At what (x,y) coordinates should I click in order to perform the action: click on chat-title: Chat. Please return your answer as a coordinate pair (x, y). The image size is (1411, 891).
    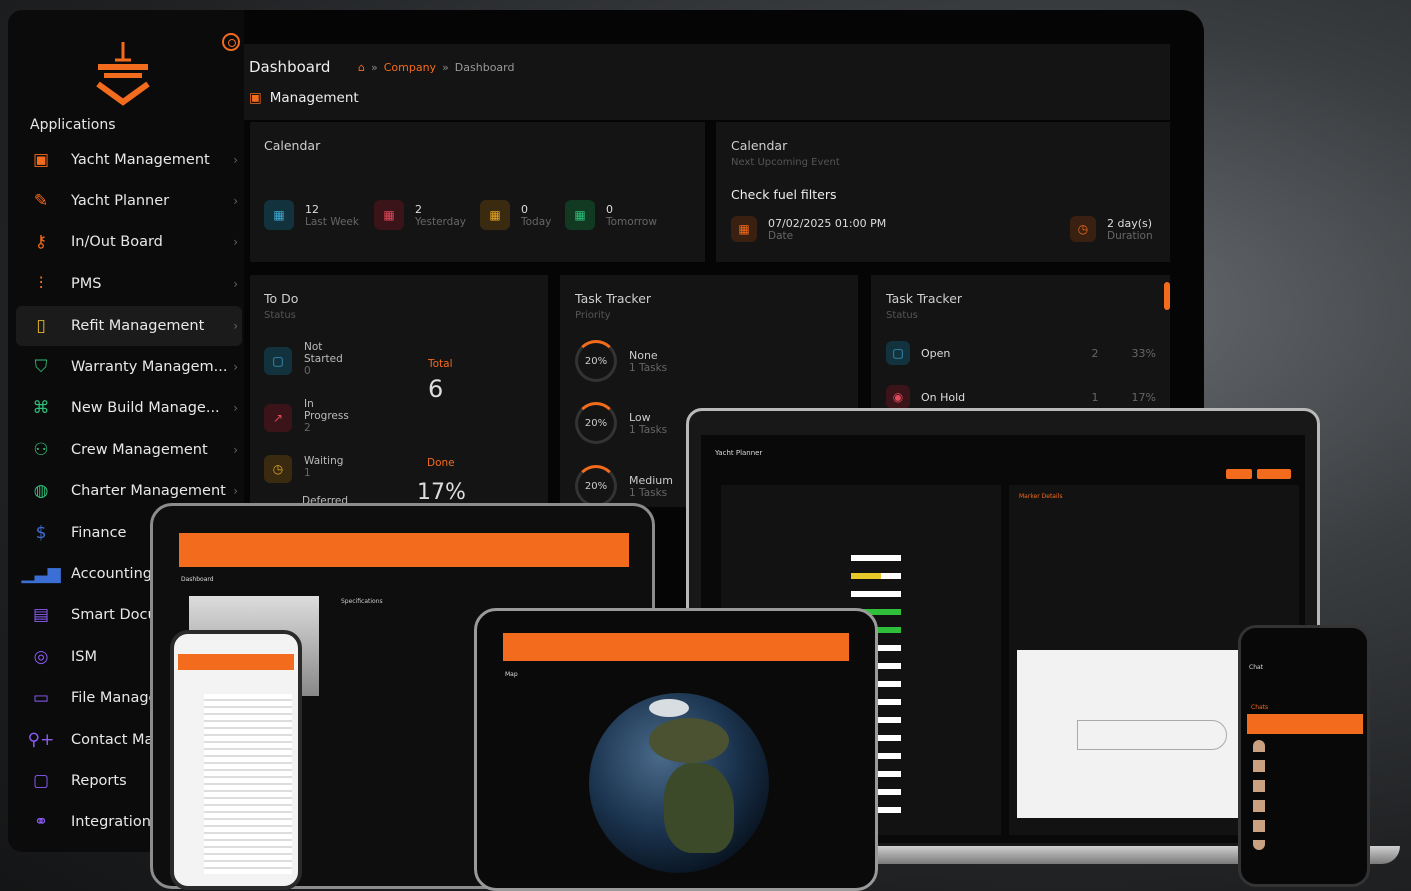
    Looking at the image, I should click on (1256, 667).